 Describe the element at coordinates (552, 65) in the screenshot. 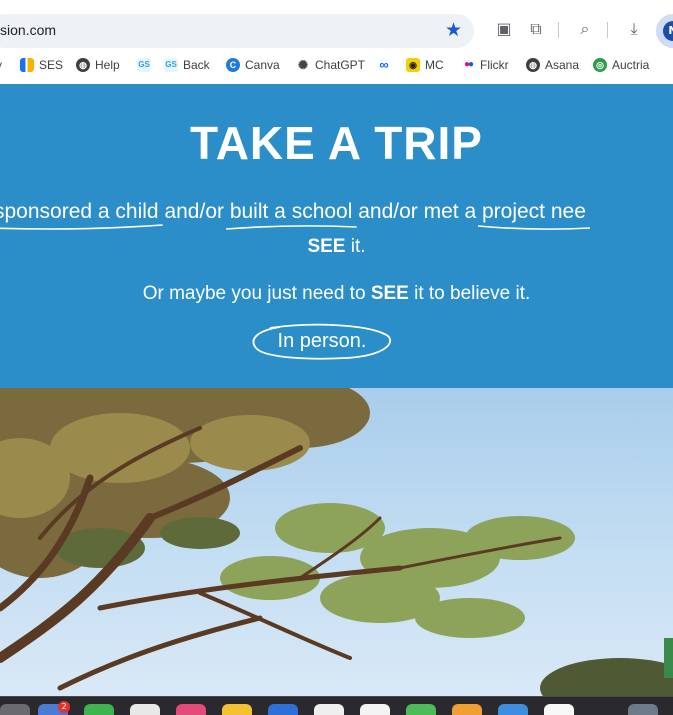

I see `bookmark-asana: ◍ Asana` at that location.